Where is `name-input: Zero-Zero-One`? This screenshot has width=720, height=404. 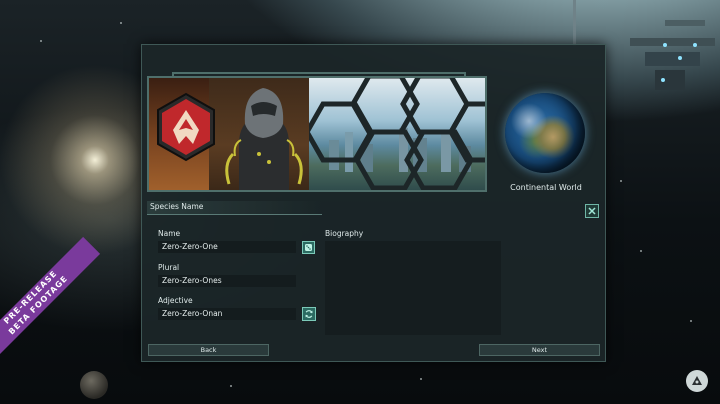
name-input: Zero-Zero-One is located at coordinates (227, 247).